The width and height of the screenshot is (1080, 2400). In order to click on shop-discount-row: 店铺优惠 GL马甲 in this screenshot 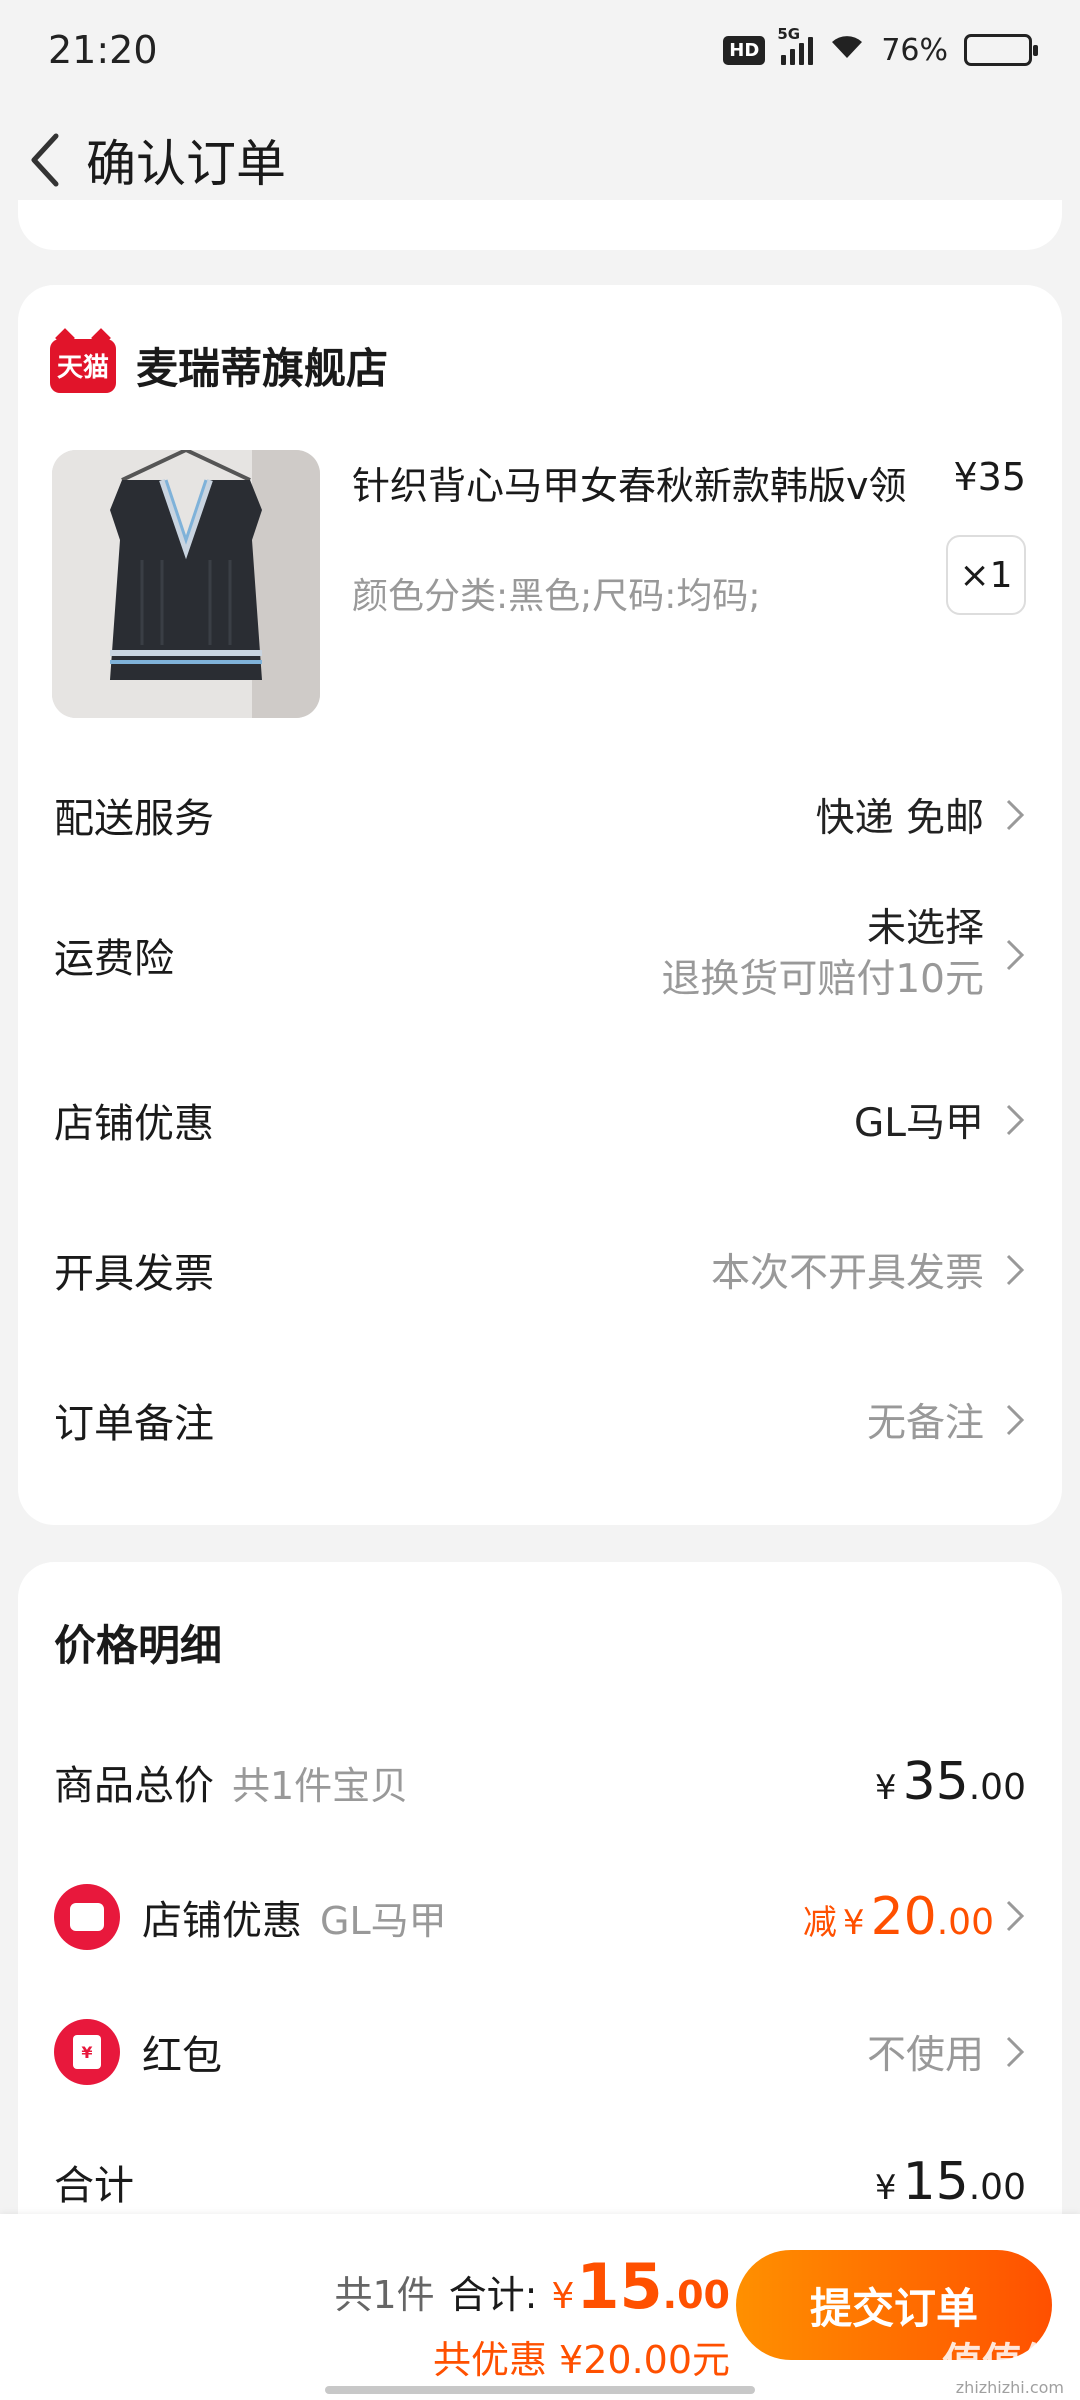, I will do `click(540, 1120)`.